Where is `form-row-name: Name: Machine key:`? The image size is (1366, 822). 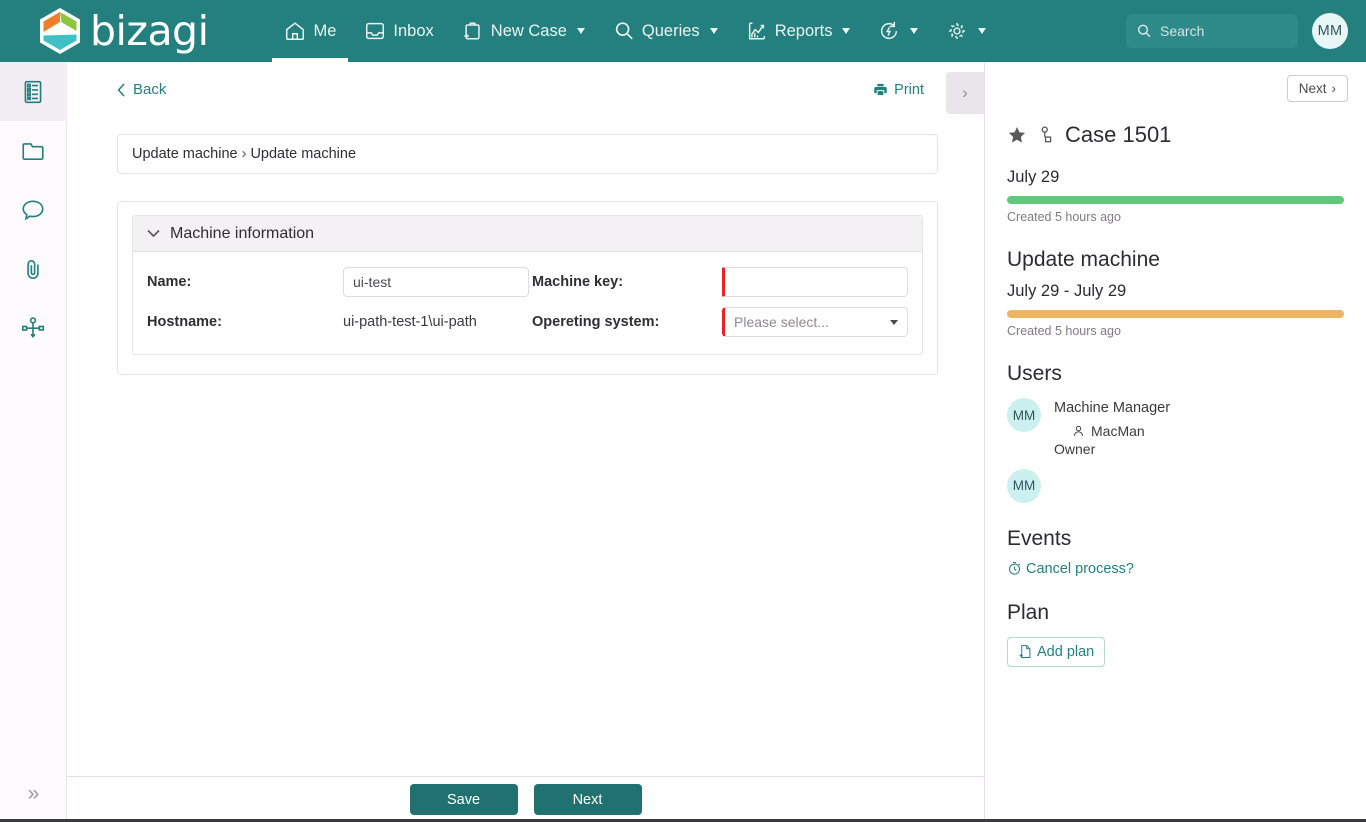
form-row-name: Name: Machine key: is located at coordinates (527, 282).